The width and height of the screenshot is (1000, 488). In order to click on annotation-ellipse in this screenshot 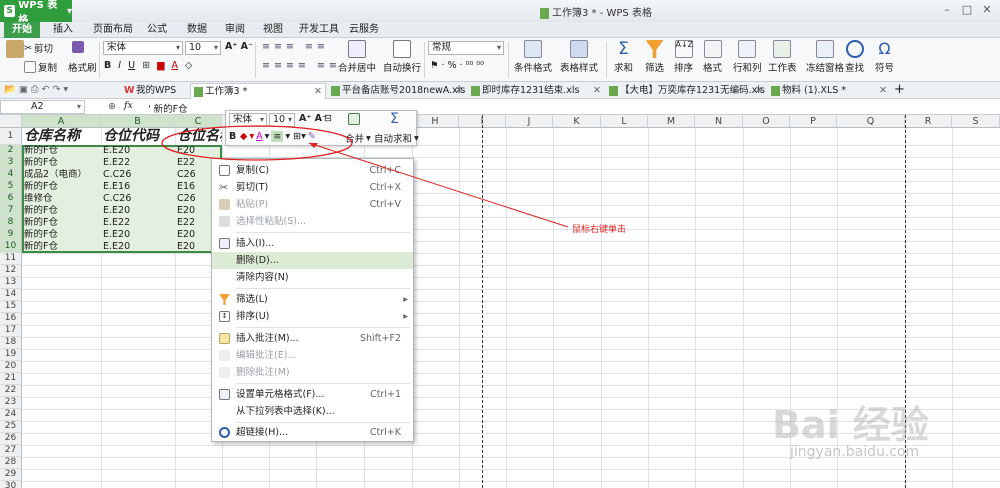, I will do `click(257, 143)`.